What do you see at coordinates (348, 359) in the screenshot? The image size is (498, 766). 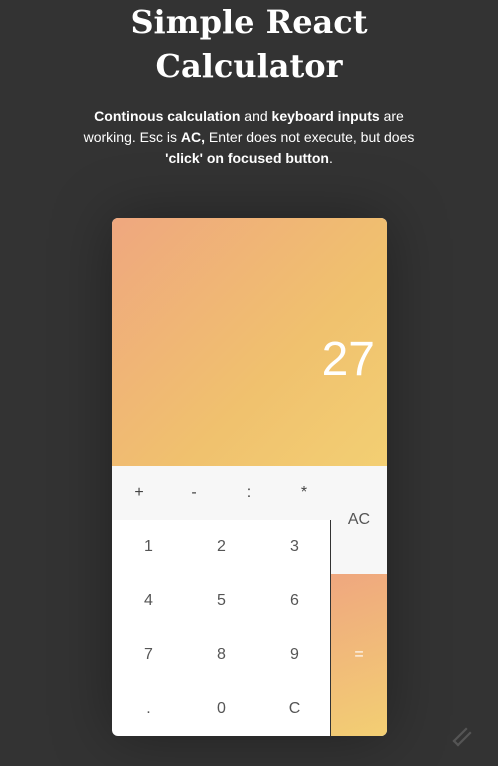 I see `display-value: 27` at bounding box center [348, 359].